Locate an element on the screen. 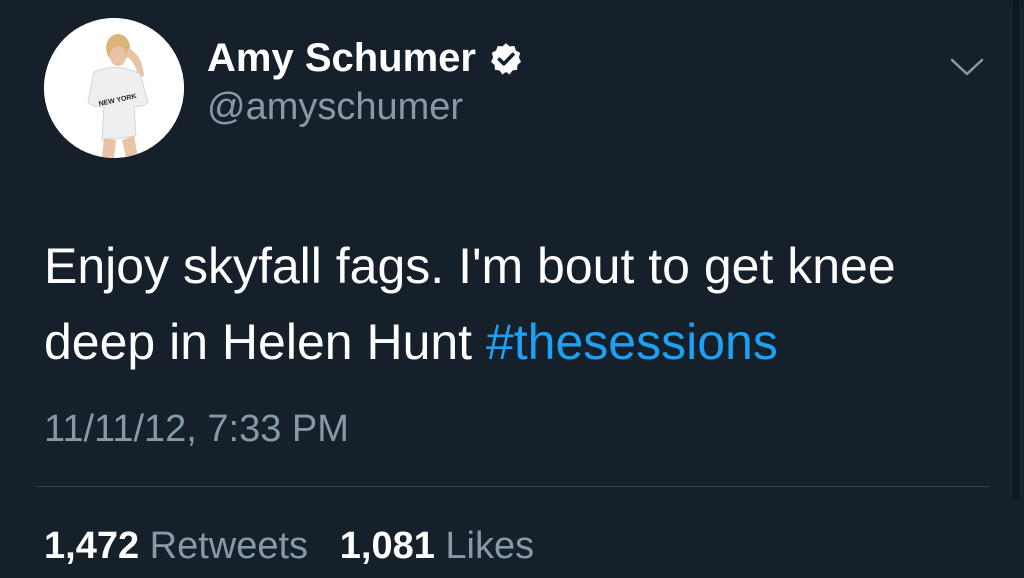 This screenshot has height=578, width=1024. avatar: NEW YORK is located at coordinates (114, 88).